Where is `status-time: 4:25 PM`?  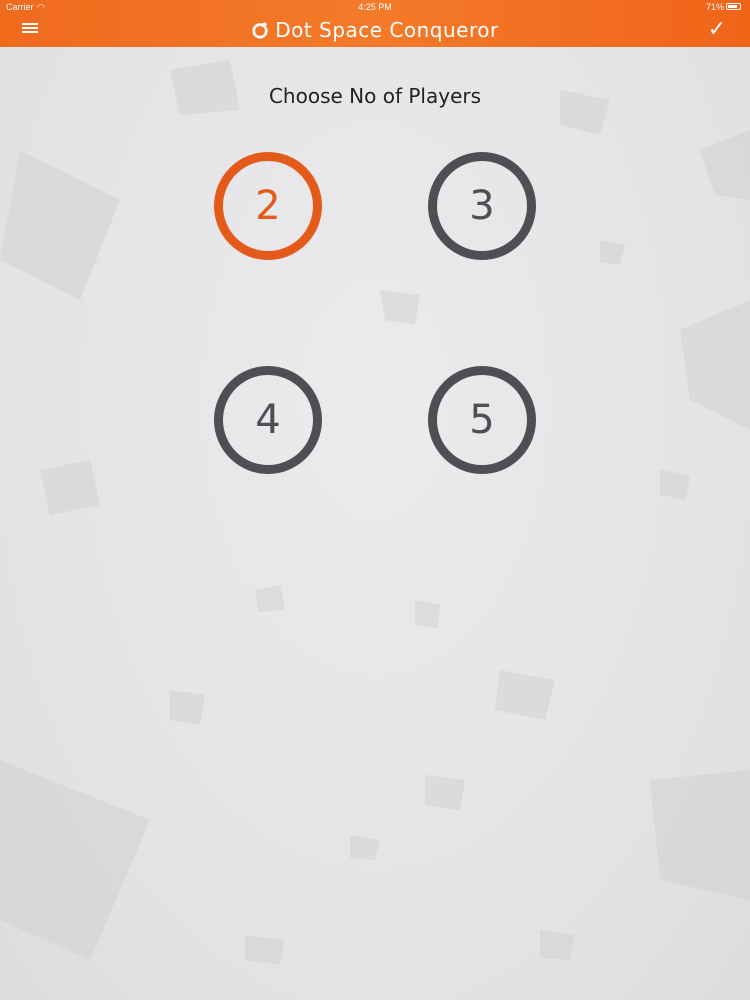 status-time: 4:25 PM is located at coordinates (375, 7).